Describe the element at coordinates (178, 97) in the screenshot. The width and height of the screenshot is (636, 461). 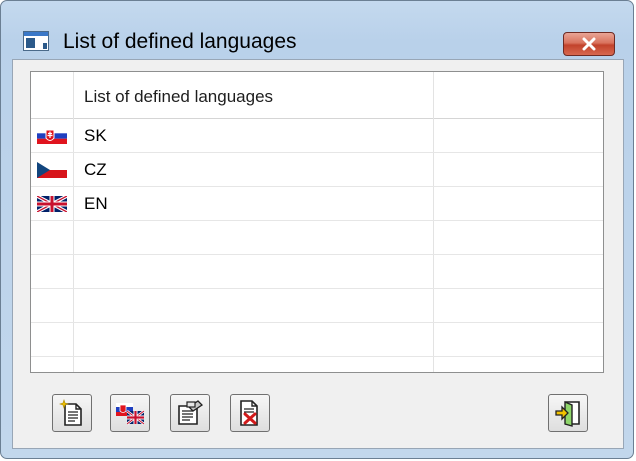
I see `column-header-languages: List of defined languages` at that location.